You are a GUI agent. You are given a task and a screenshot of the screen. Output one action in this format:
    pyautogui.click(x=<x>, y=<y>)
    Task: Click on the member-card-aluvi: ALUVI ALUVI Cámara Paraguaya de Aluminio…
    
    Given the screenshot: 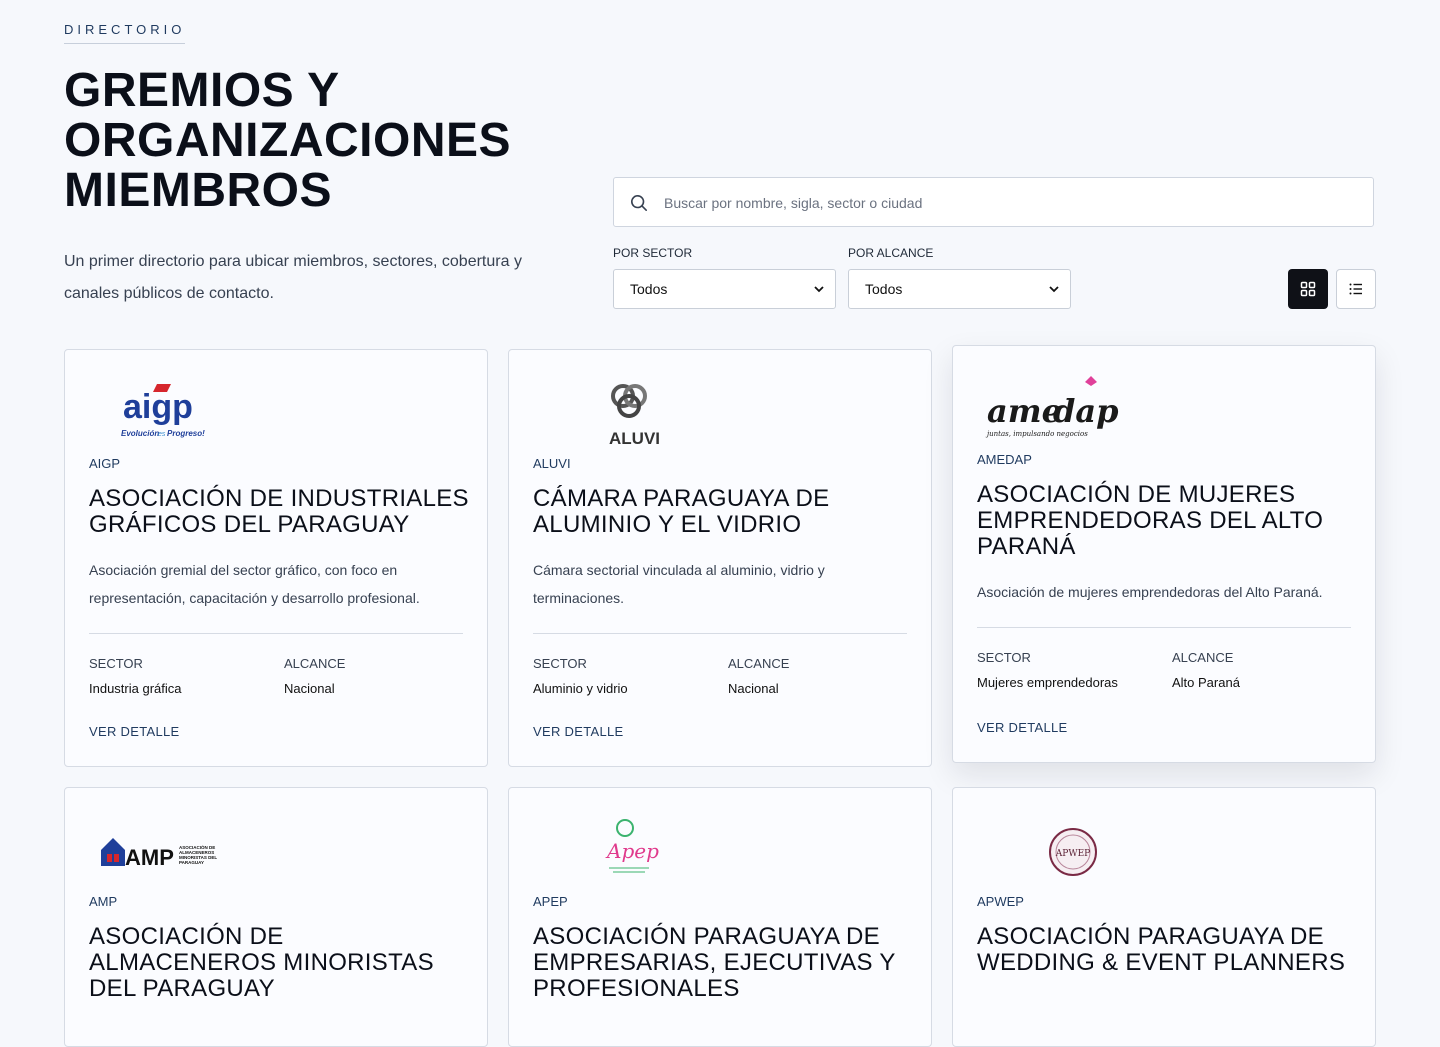 What is the action you would take?
    pyautogui.click(x=720, y=558)
    